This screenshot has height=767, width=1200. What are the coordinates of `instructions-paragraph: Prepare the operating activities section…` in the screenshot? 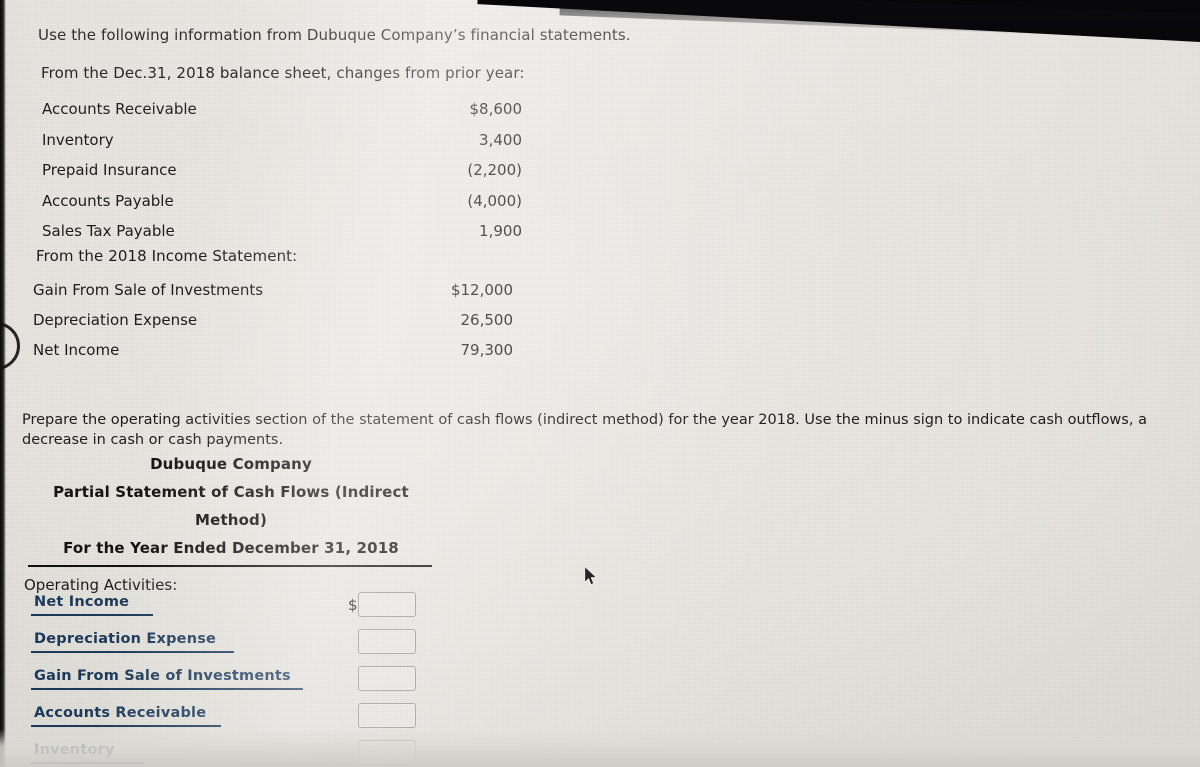 It's located at (584, 430).